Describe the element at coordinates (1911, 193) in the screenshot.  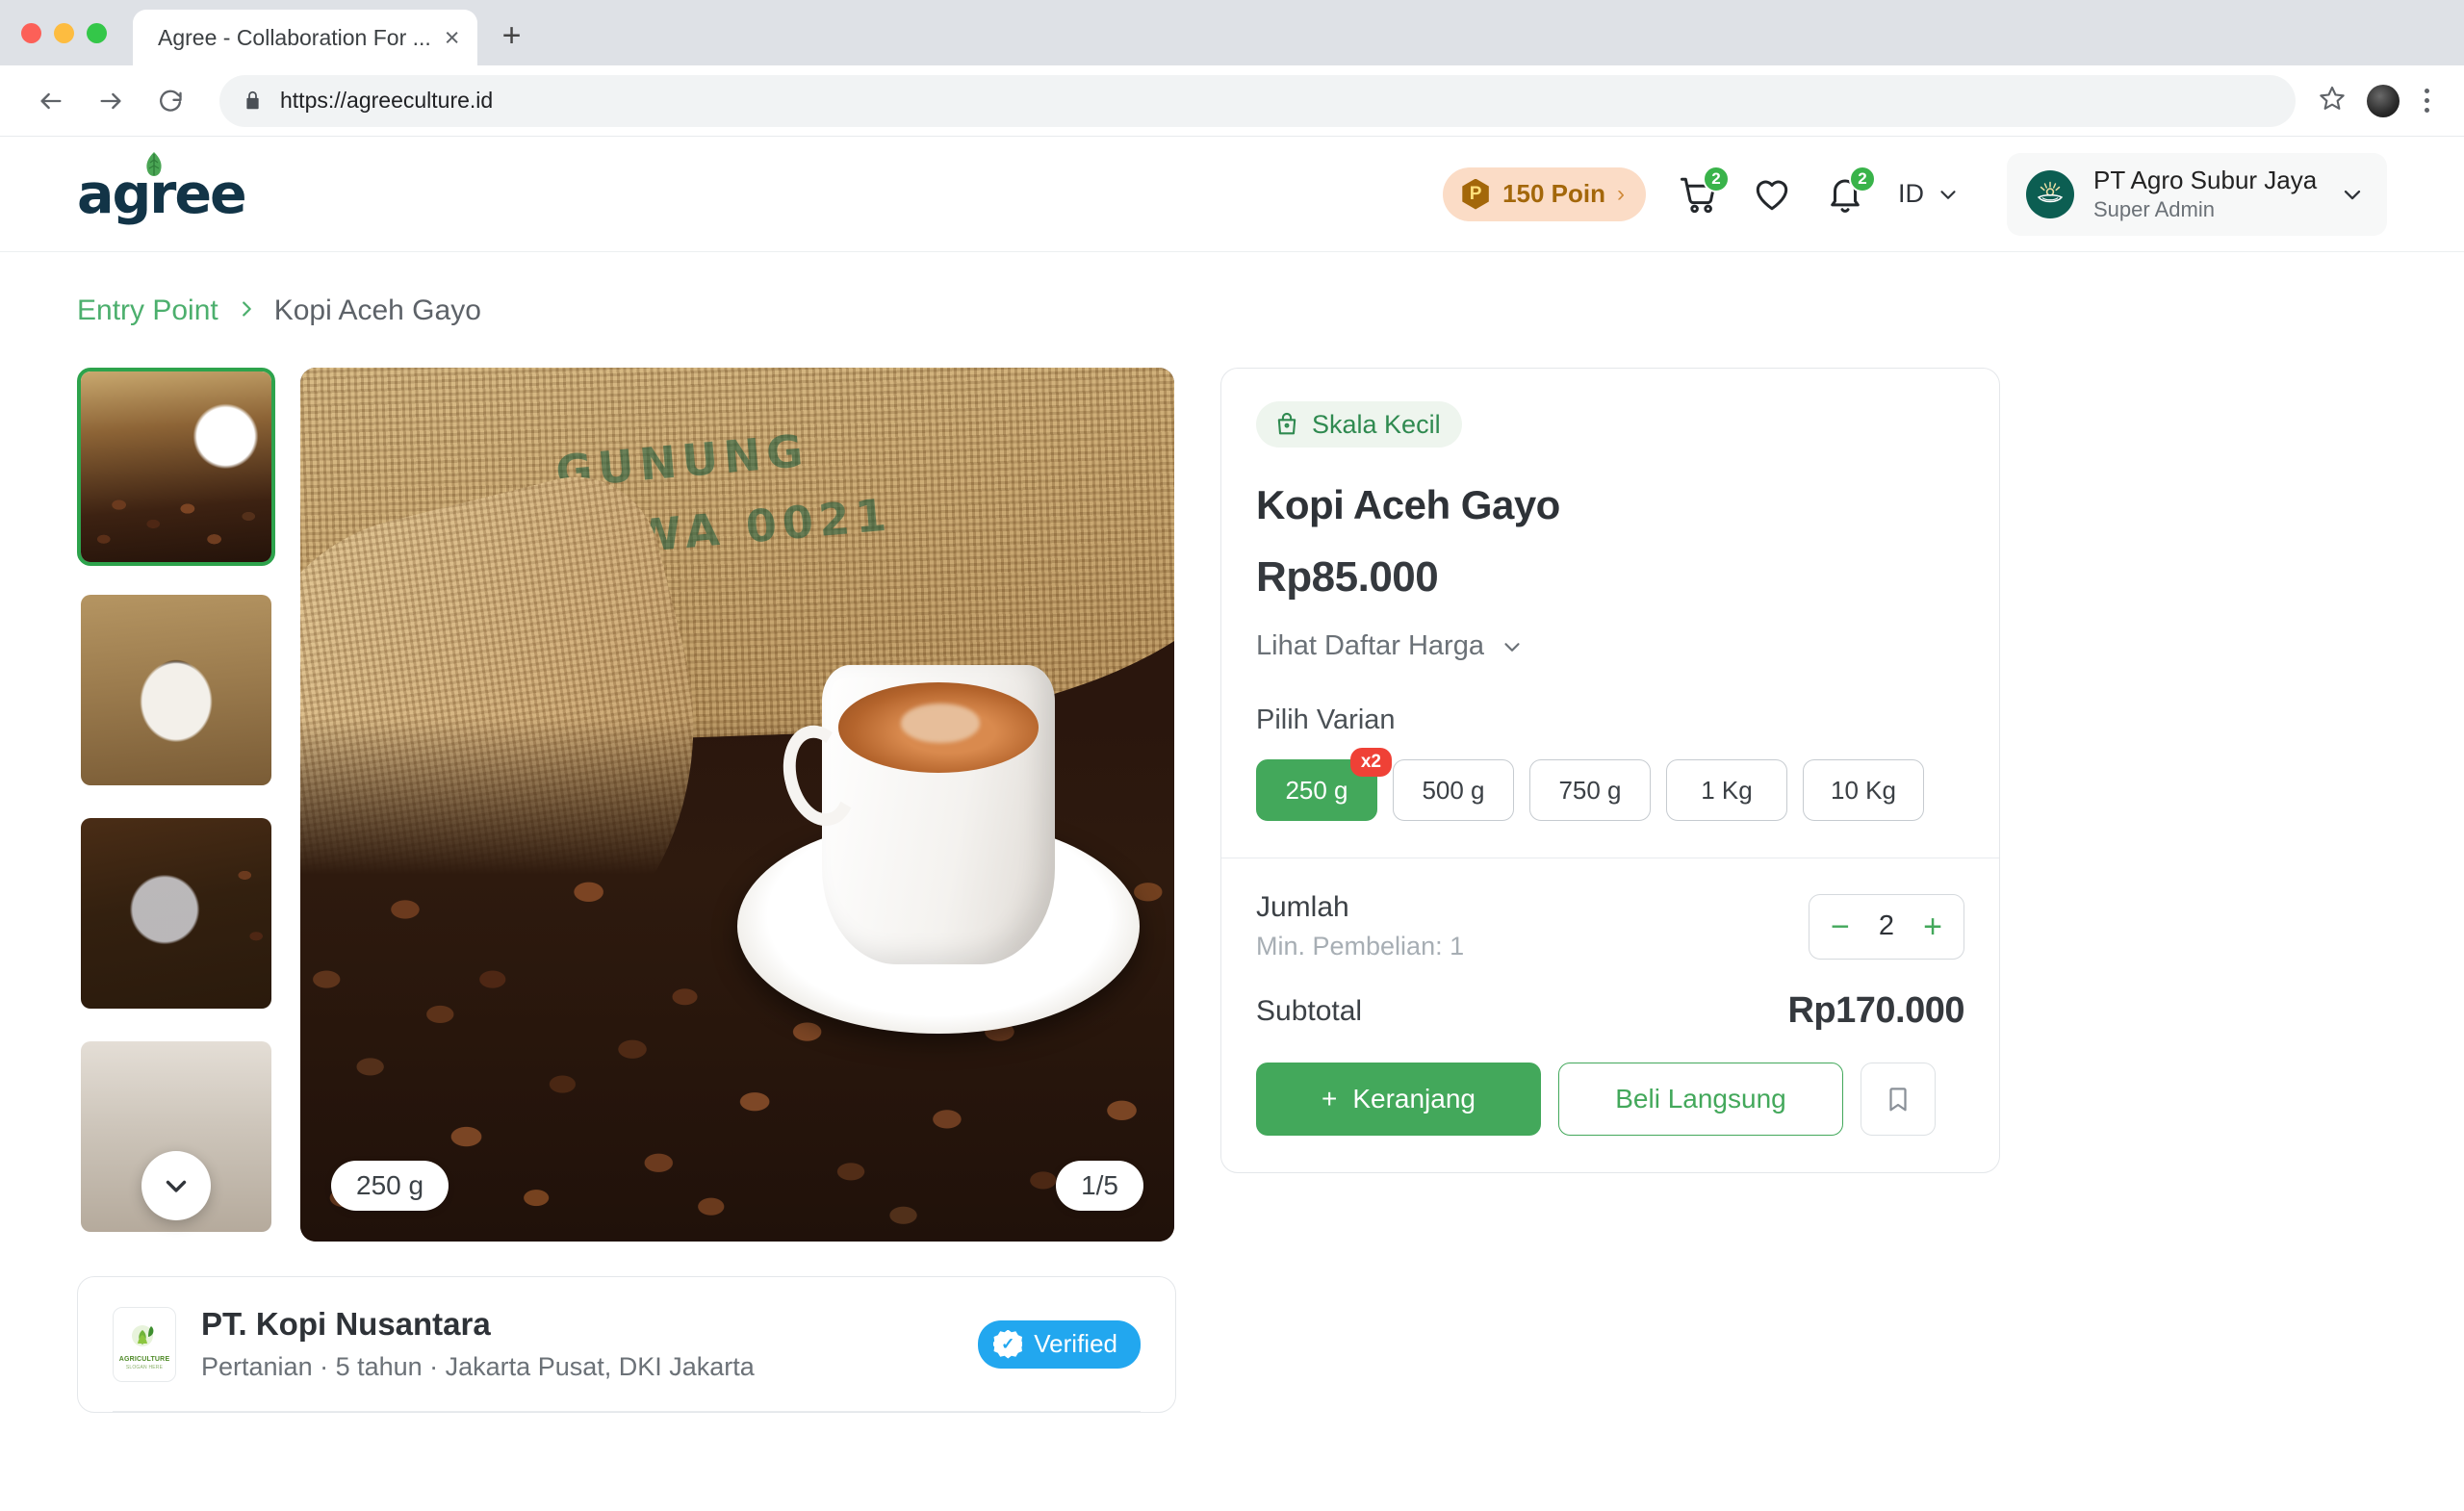
I see `language-label: ID` at that location.